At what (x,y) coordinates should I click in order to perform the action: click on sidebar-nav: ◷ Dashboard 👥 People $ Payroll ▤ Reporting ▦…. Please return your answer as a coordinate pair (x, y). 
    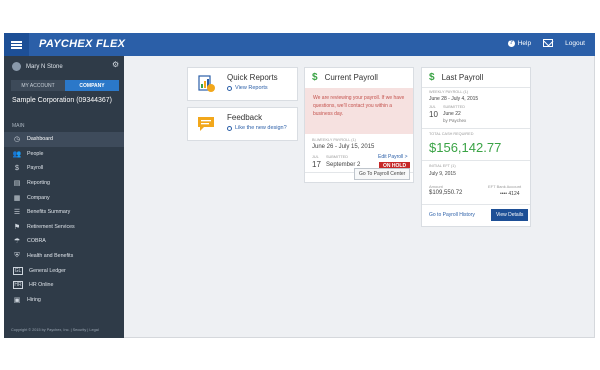
    Looking at the image, I should click on (64, 219).